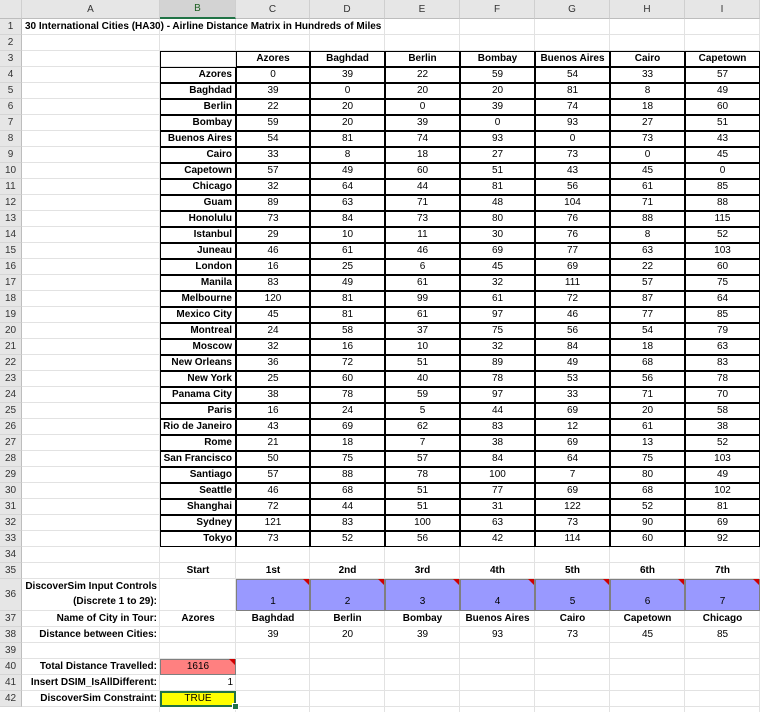 The height and width of the screenshot is (712, 762). Describe the element at coordinates (198, 219) in the screenshot. I see `matrix-row-label: Honolulu` at that location.